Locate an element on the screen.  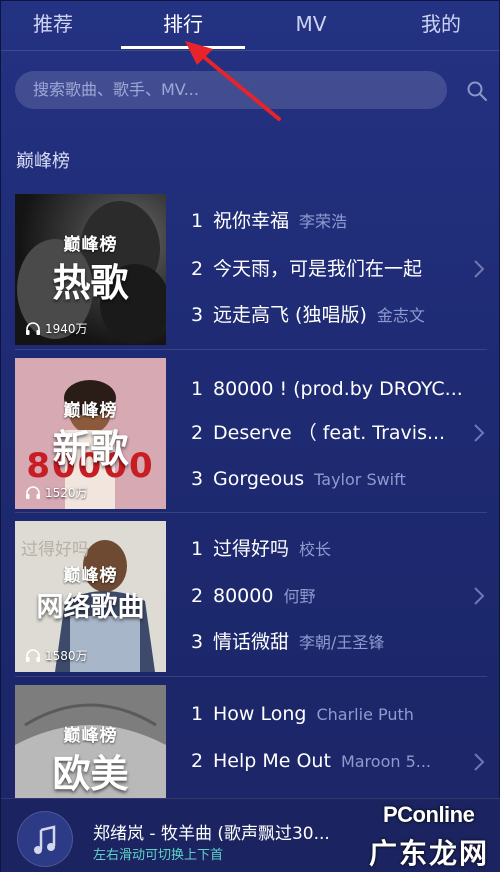
site-watermark: PConline 广东龙网 is located at coordinates (428, 833).